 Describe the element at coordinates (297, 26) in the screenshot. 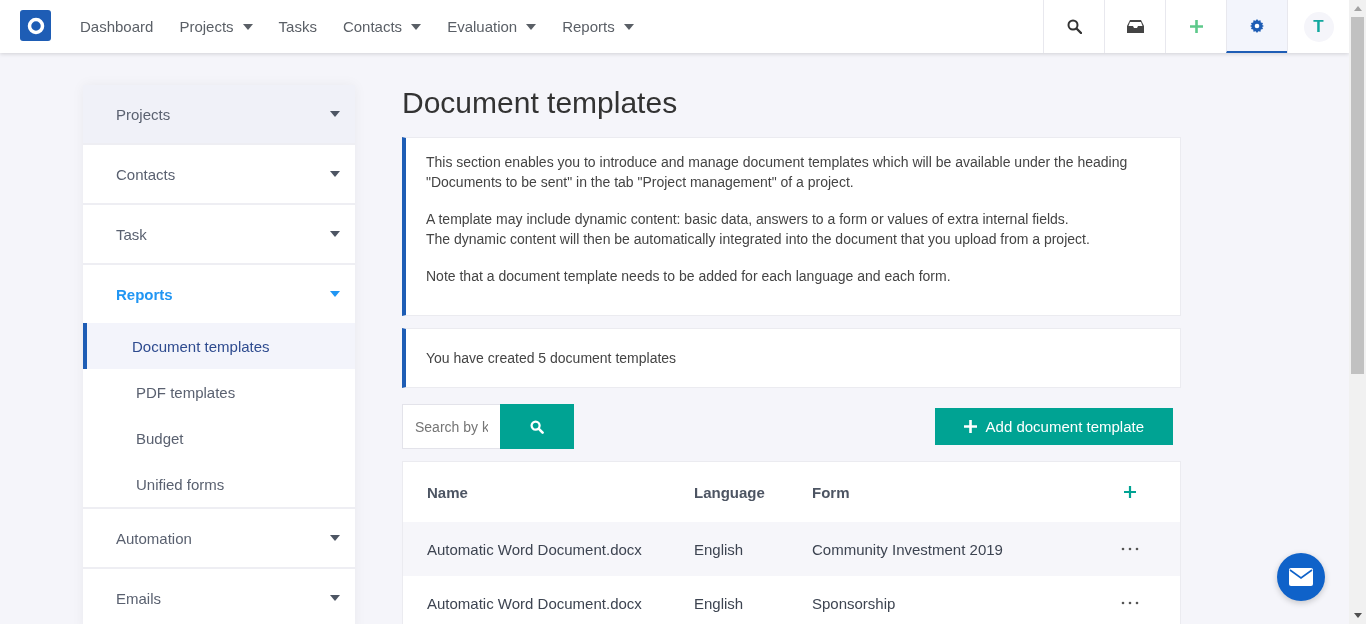

I see `nav-link: Tasks` at that location.